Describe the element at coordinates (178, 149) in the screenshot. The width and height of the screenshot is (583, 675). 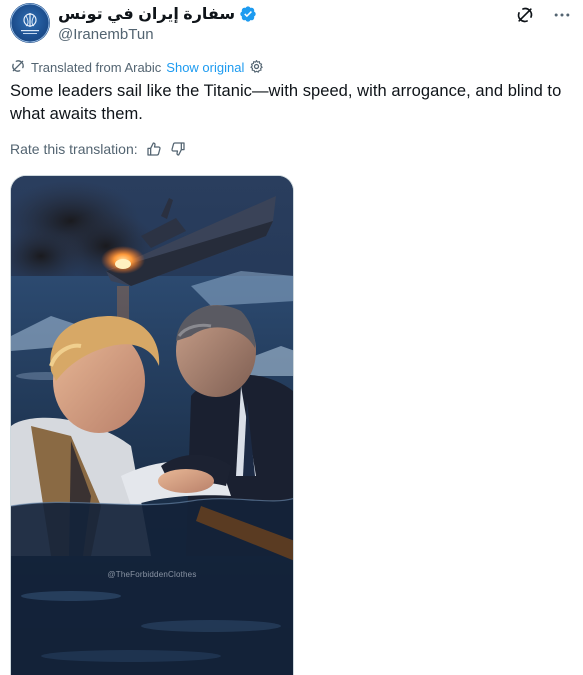
I see `thumbs-down-icon` at that location.